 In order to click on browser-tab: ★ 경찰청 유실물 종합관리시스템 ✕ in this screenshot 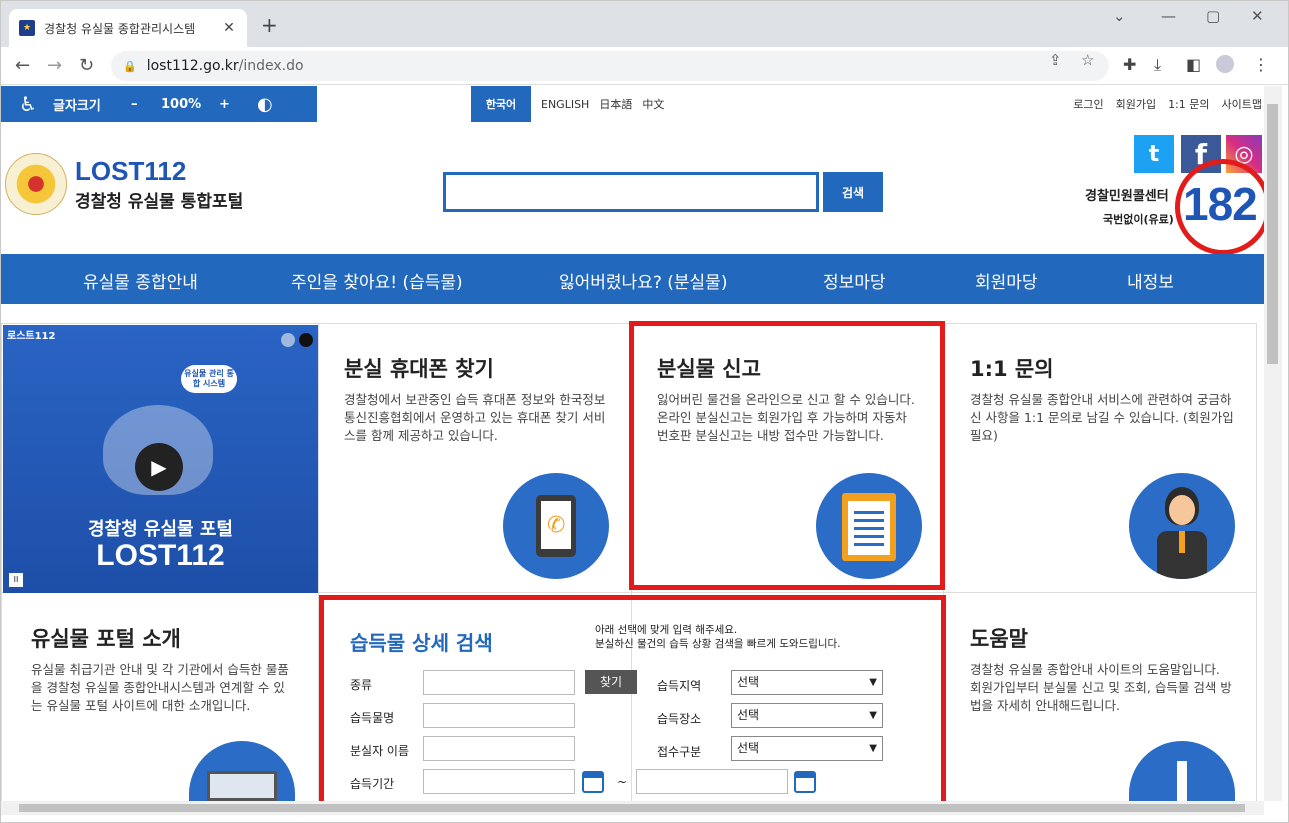, I will do `click(128, 28)`.